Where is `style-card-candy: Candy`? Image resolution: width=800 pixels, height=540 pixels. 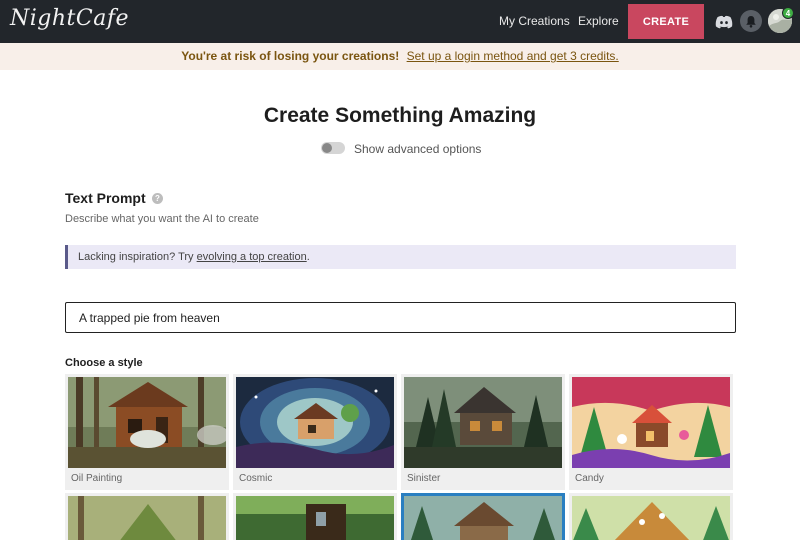
style-card-candy: Candy is located at coordinates (651, 432).